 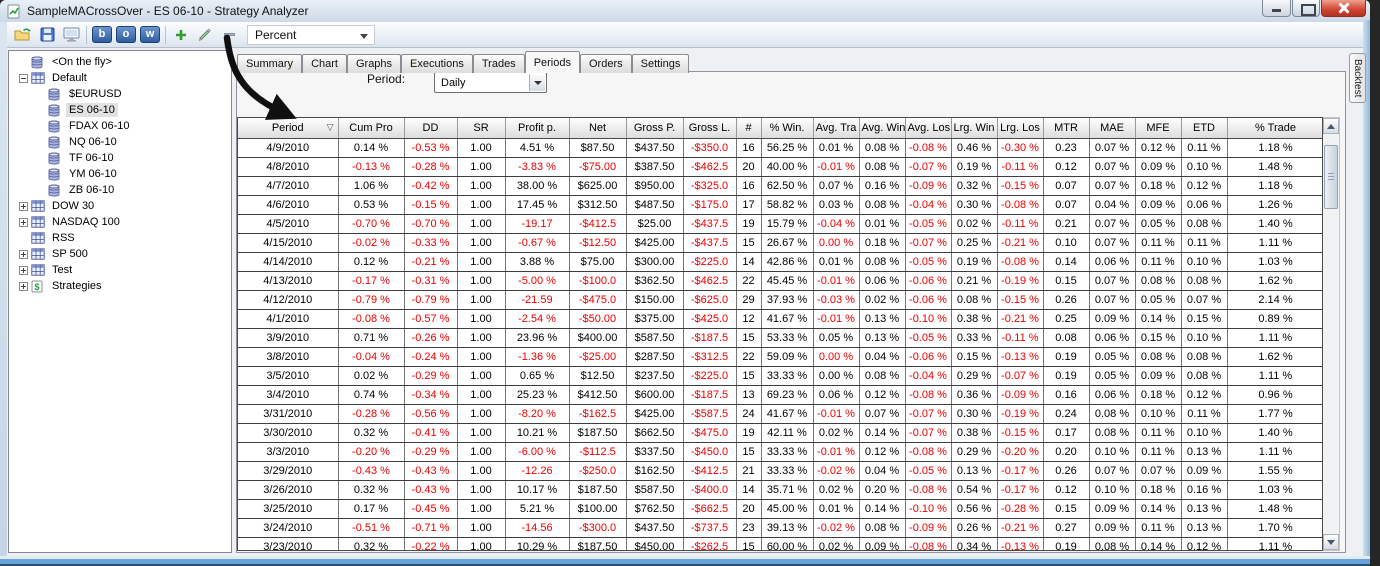 What do you see at coordinates (71, 35) in the screenshot?
I see `display-button` at bounding box center [71, 35].